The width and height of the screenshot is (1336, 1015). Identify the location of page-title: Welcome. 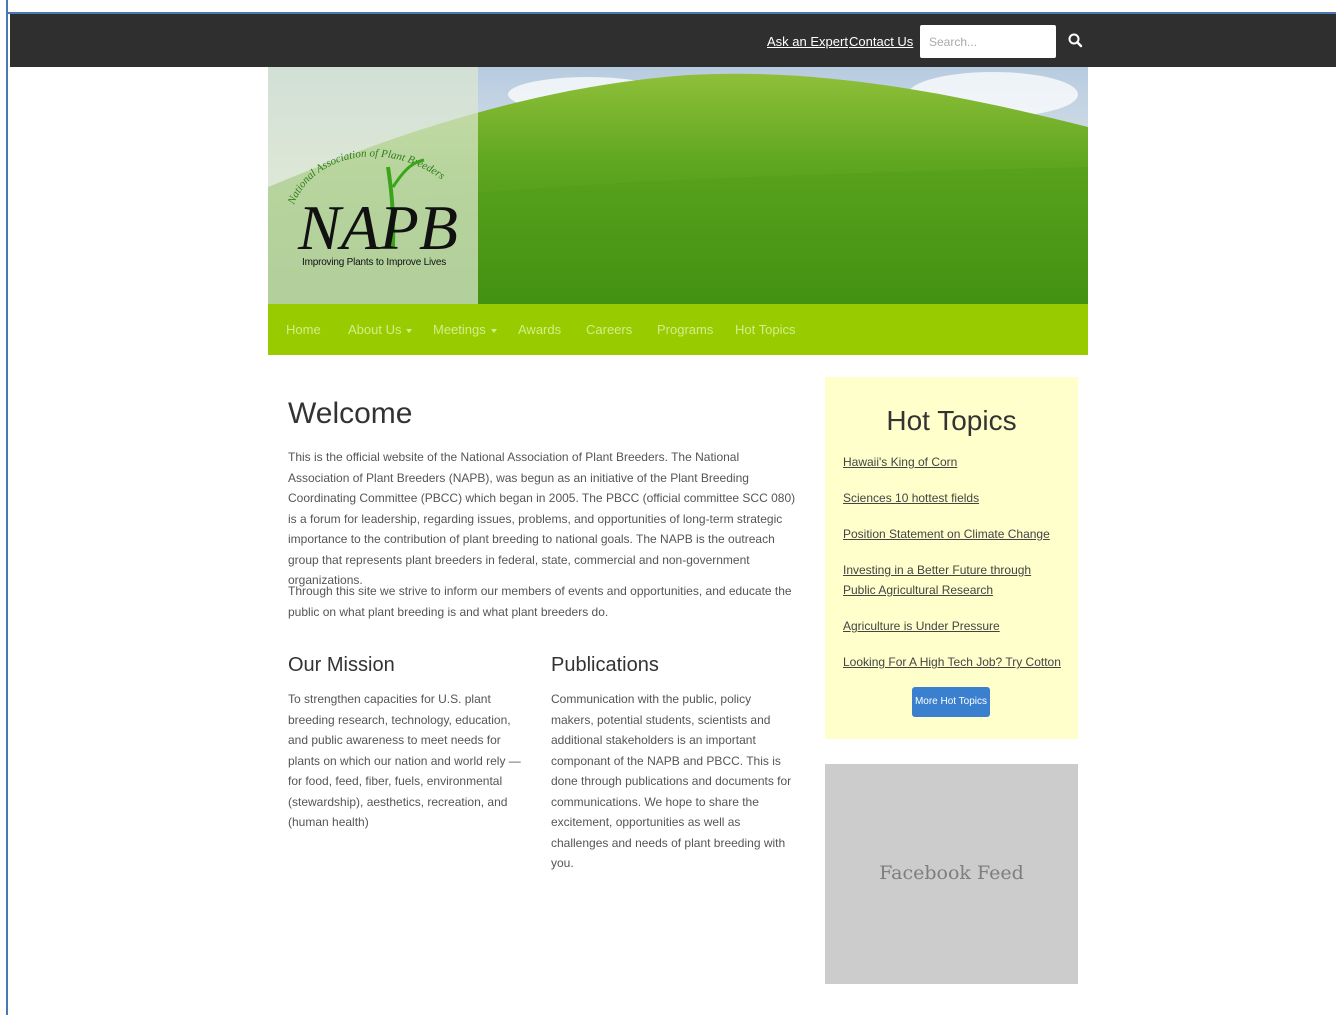
(350, 413).